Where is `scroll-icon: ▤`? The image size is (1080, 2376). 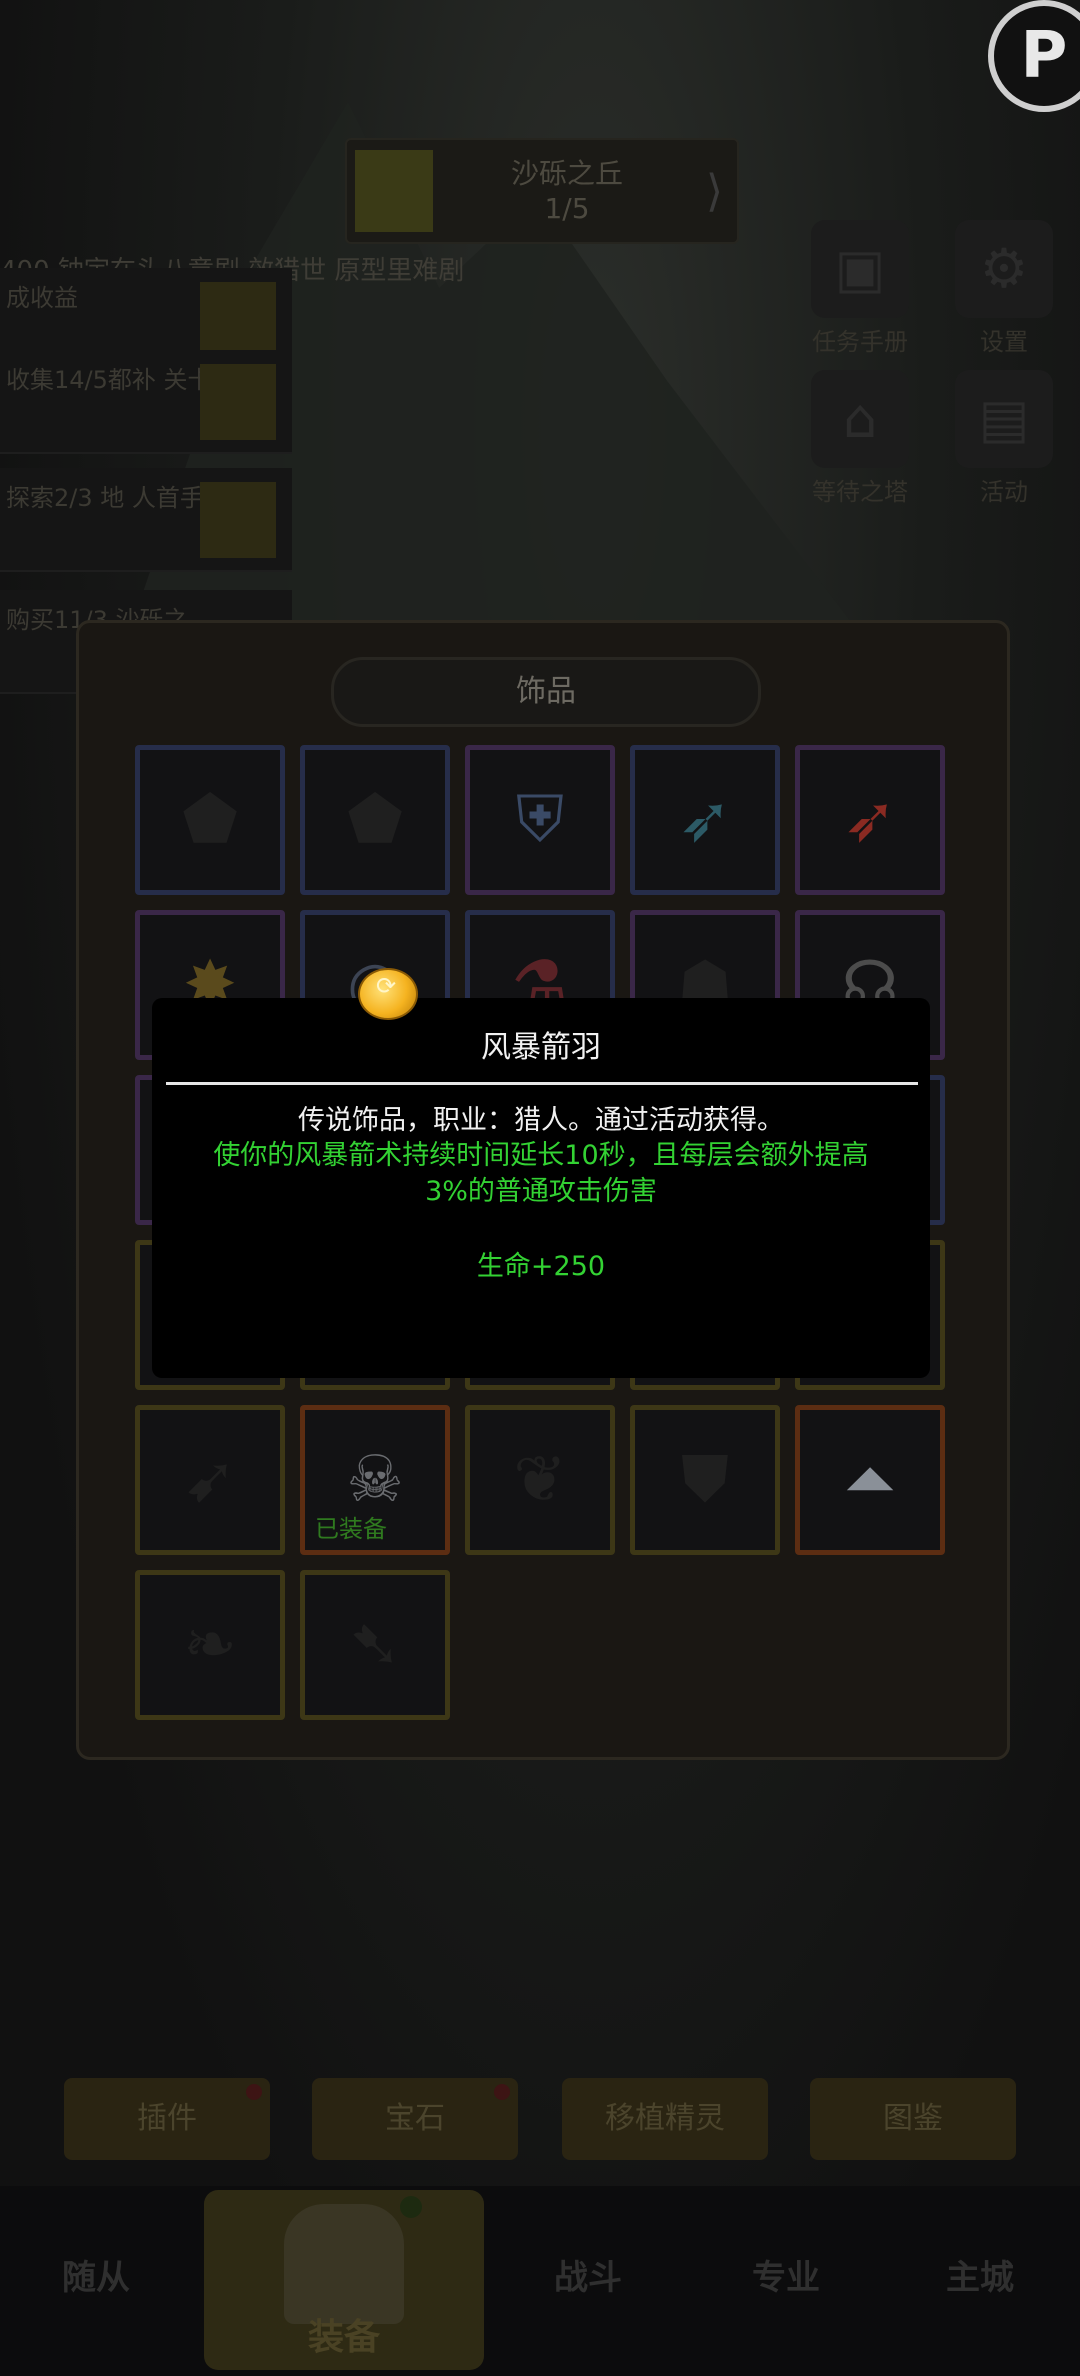
scroll-icon: ▤ is located at coordinates (1004, 419).